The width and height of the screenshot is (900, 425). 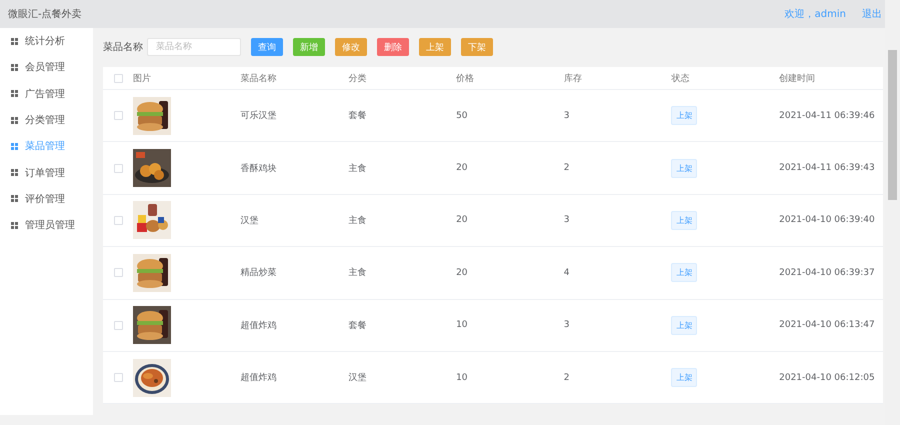 What do you see at coordinates (827, 220) in the screenshot?
I see `table-cell: 2021-04-10 06:39:40` at bounding box center [827, 220].